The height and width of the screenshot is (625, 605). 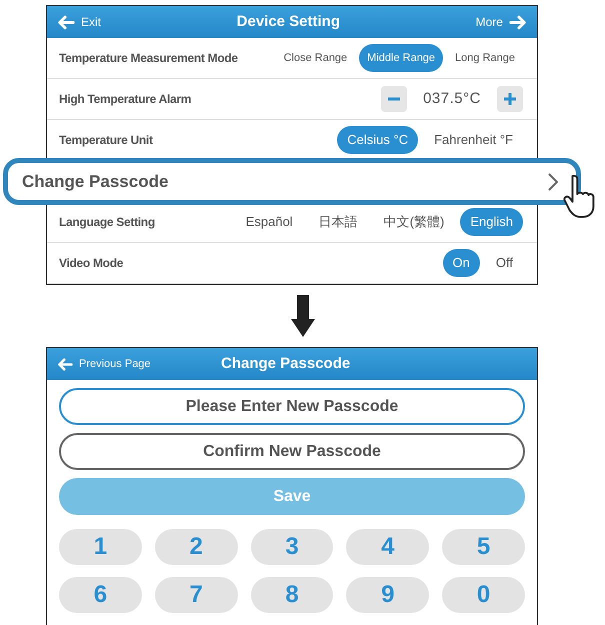 I want to click on plus-button, so click(x=510, y=99).